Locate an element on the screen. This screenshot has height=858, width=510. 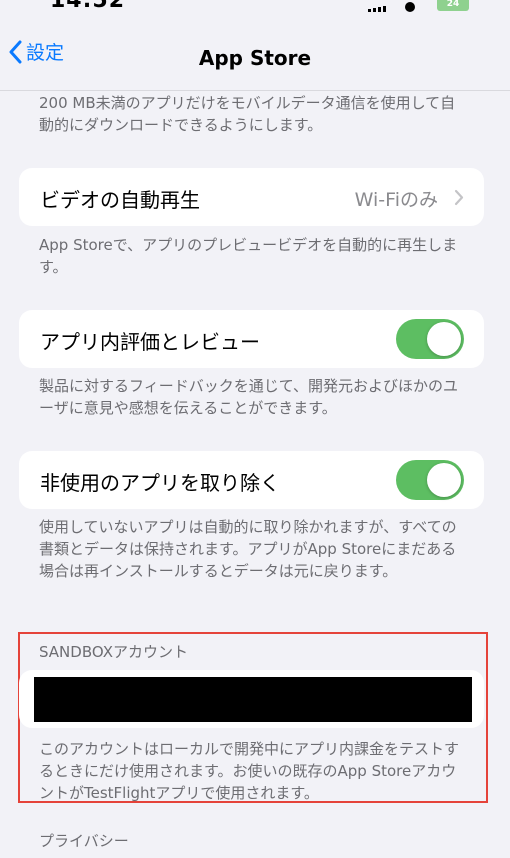
video-autoplay-footnote: App Storeで、アプリのプレビュービデオを自動的に再生します。 is located at coordinates (248, 256).